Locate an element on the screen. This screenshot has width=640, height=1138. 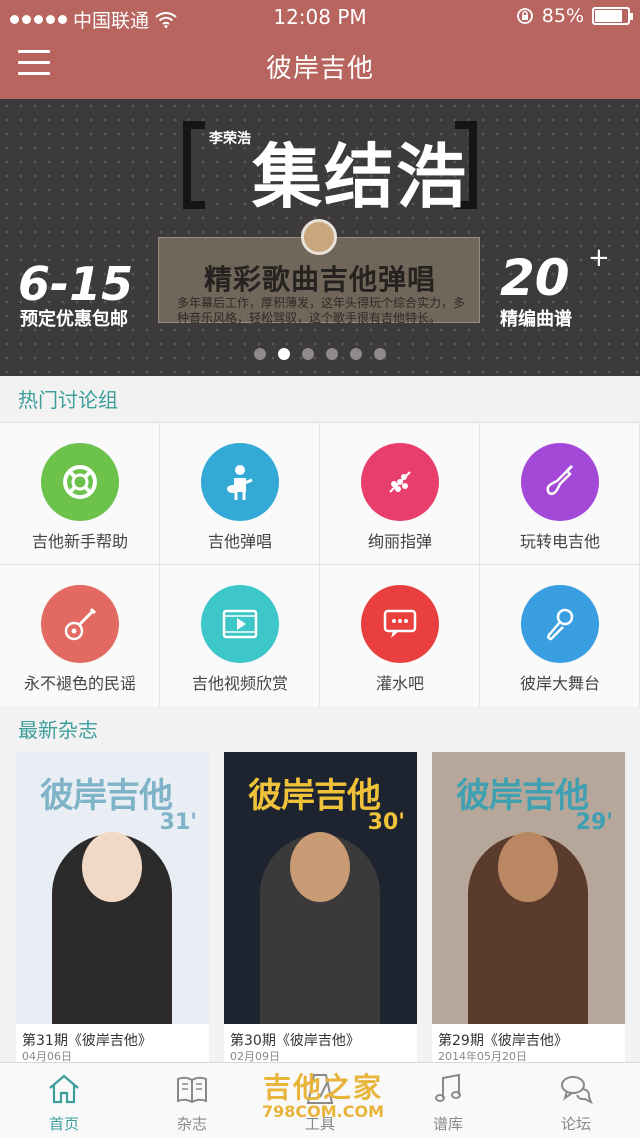
group-label: 吉他新手帮助 is located at coordinates (79, 541).